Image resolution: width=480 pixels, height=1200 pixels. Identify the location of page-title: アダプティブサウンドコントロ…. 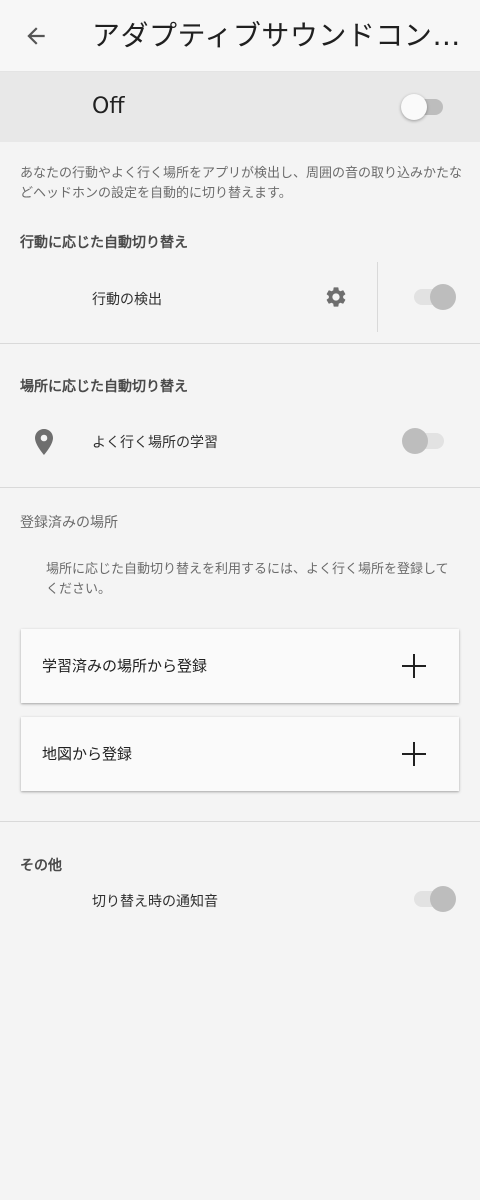
(277, 35).